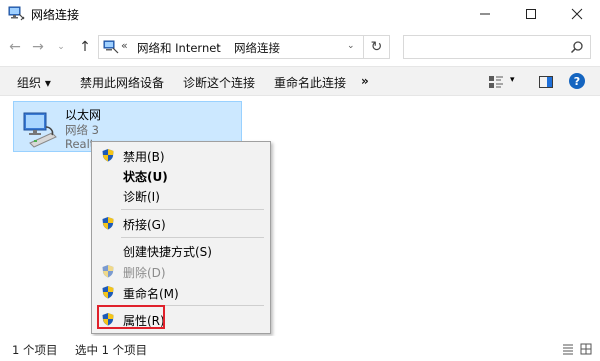  I want to click on breadcrumb-network-internet: 网络和 Internet, so click(179, 48).